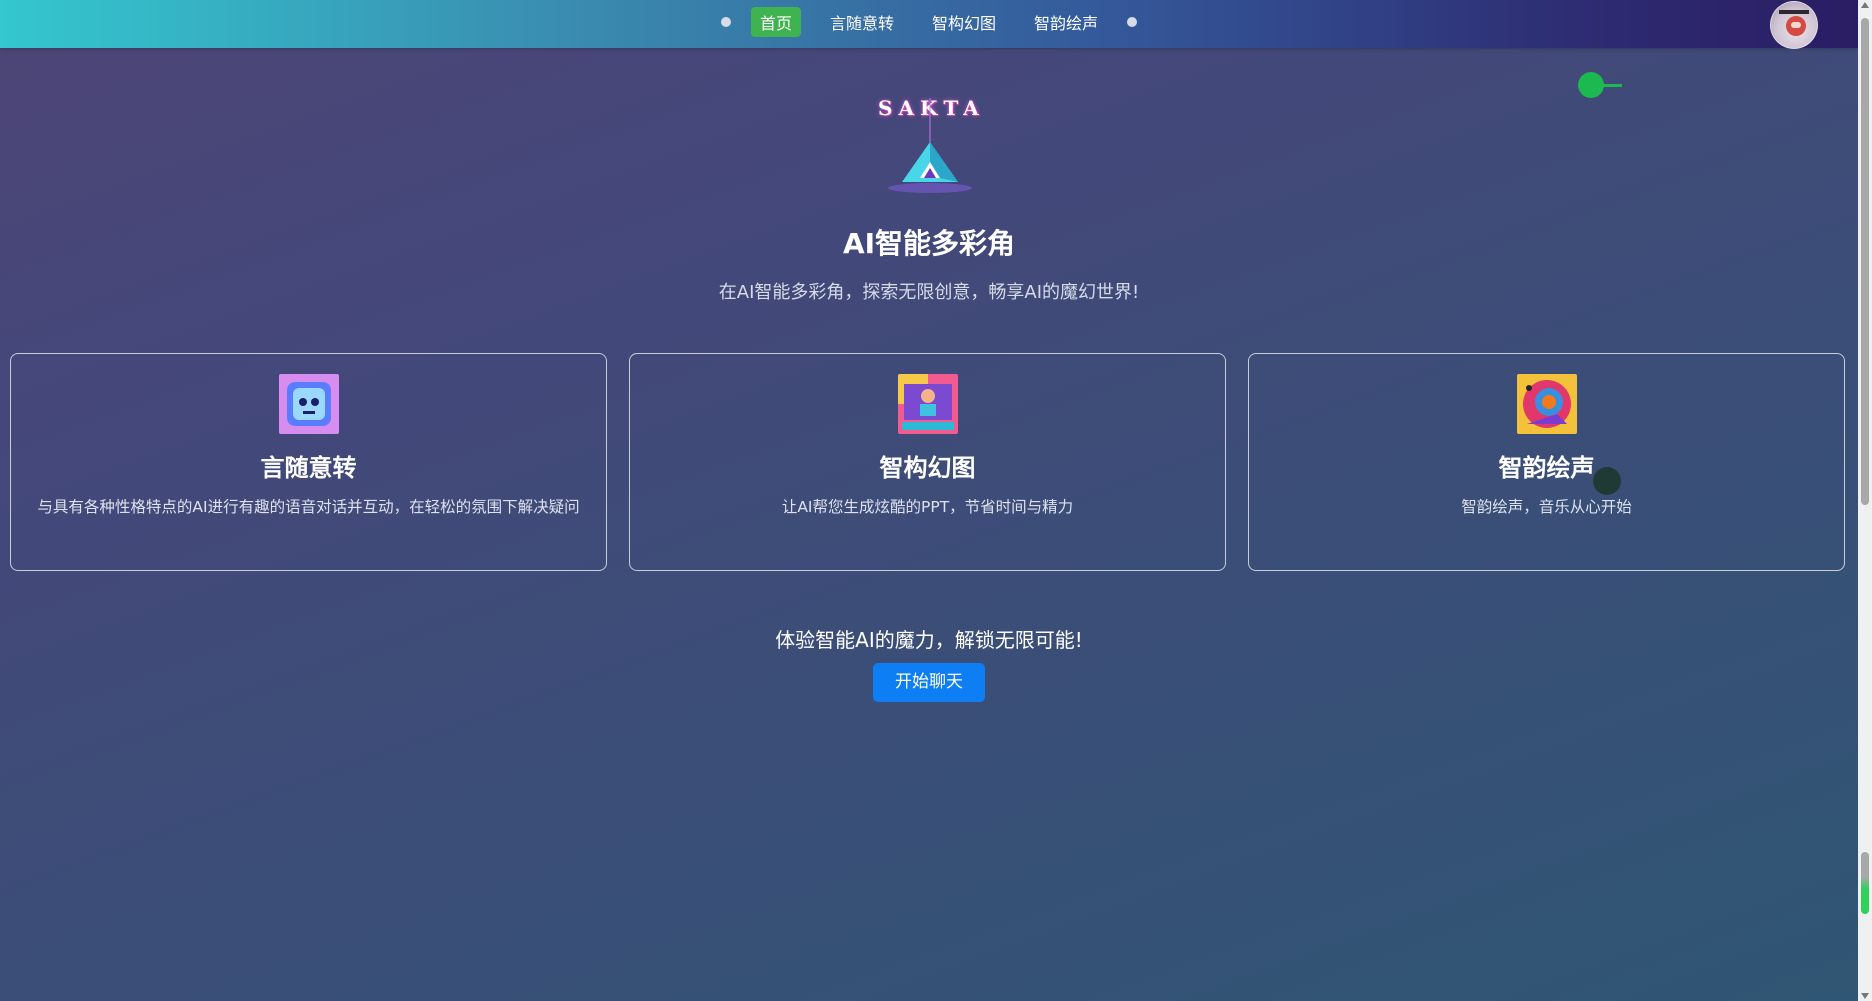 Image resolution: width=1872 pixels, height=1001 pixels. What do you see at coordinates (308, 404) in the screenshot?
I see `robot-cube-icon` at bounding box center [308, 404].